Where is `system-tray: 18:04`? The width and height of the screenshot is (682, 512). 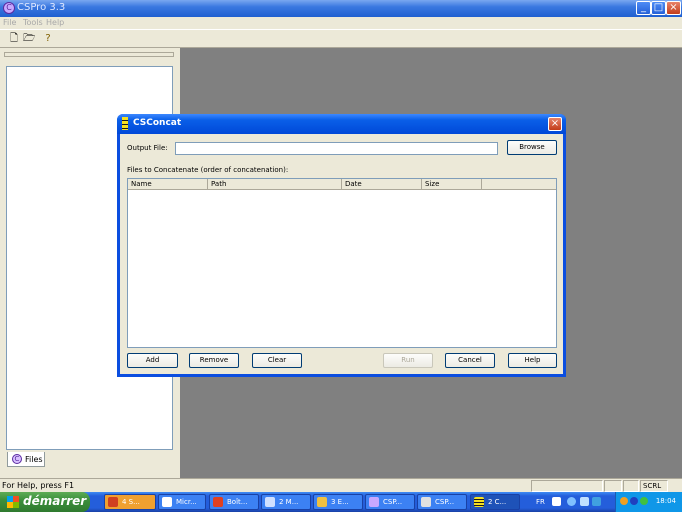 system-tray: 18:04 is located at coordinates (648, 502).